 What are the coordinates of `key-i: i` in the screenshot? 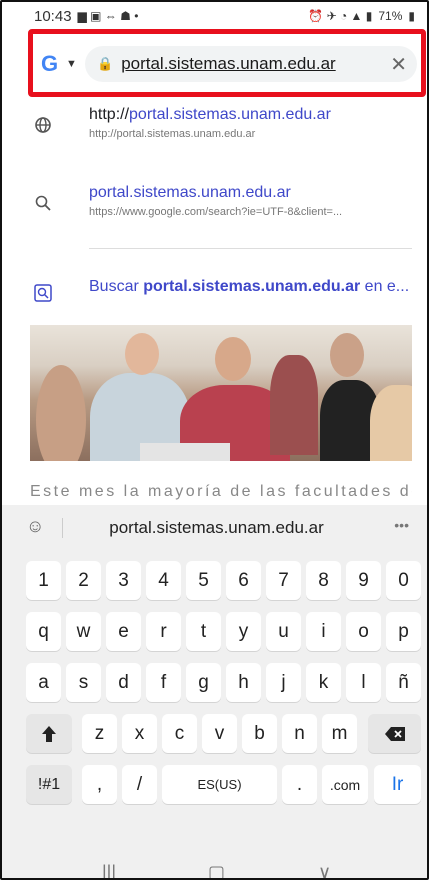 It's located at (323, 631).